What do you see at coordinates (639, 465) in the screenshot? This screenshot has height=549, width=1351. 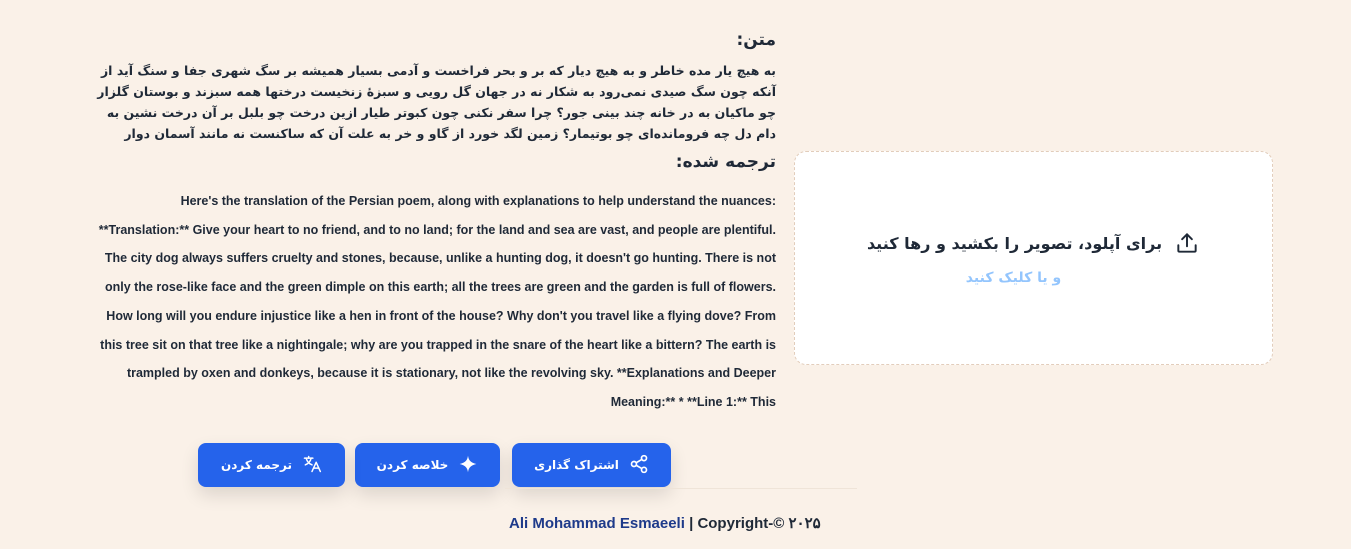 I see `share-icon` at bounding box center [639, 465].